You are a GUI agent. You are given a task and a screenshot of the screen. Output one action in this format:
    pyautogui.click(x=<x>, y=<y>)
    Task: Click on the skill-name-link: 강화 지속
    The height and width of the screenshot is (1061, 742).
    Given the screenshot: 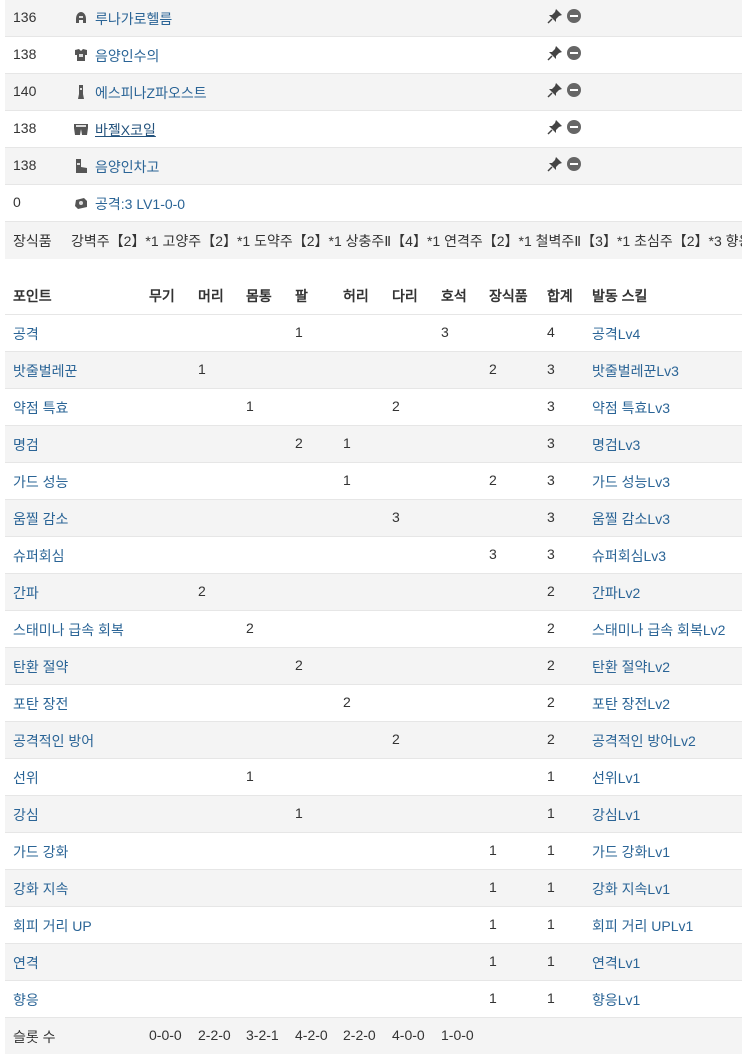 What is the action you would take?
    pyautogui.click(x=40, y=889)
    